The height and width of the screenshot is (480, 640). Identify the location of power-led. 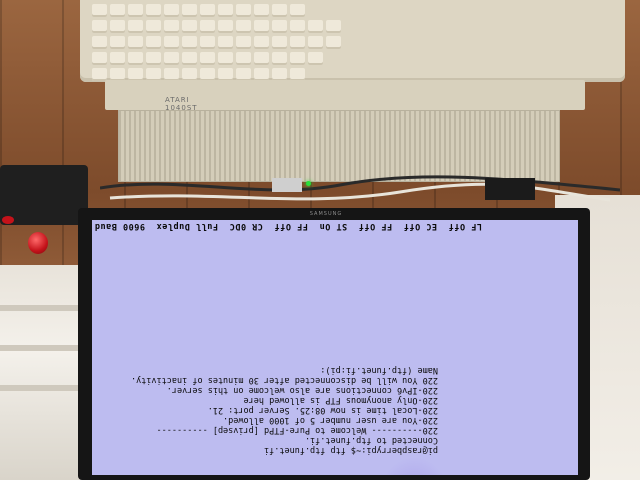
(308, 183).